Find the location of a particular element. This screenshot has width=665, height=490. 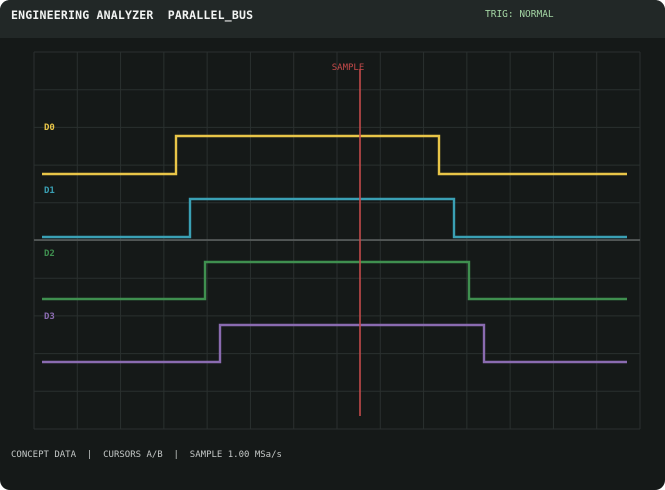

channel-label-d1: D1 is located at coordinates (49, 191).